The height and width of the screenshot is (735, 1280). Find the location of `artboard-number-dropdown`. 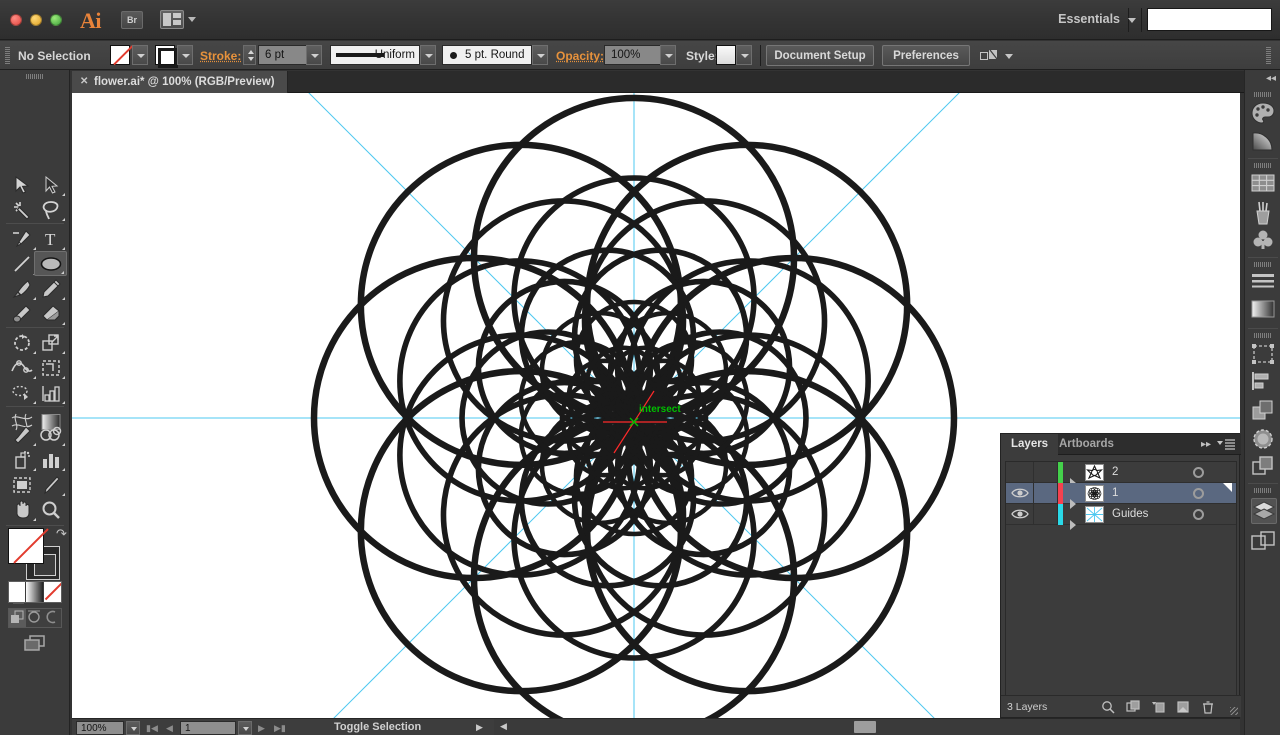

artboard-number-dropdown is located at coordinates (245, 728).